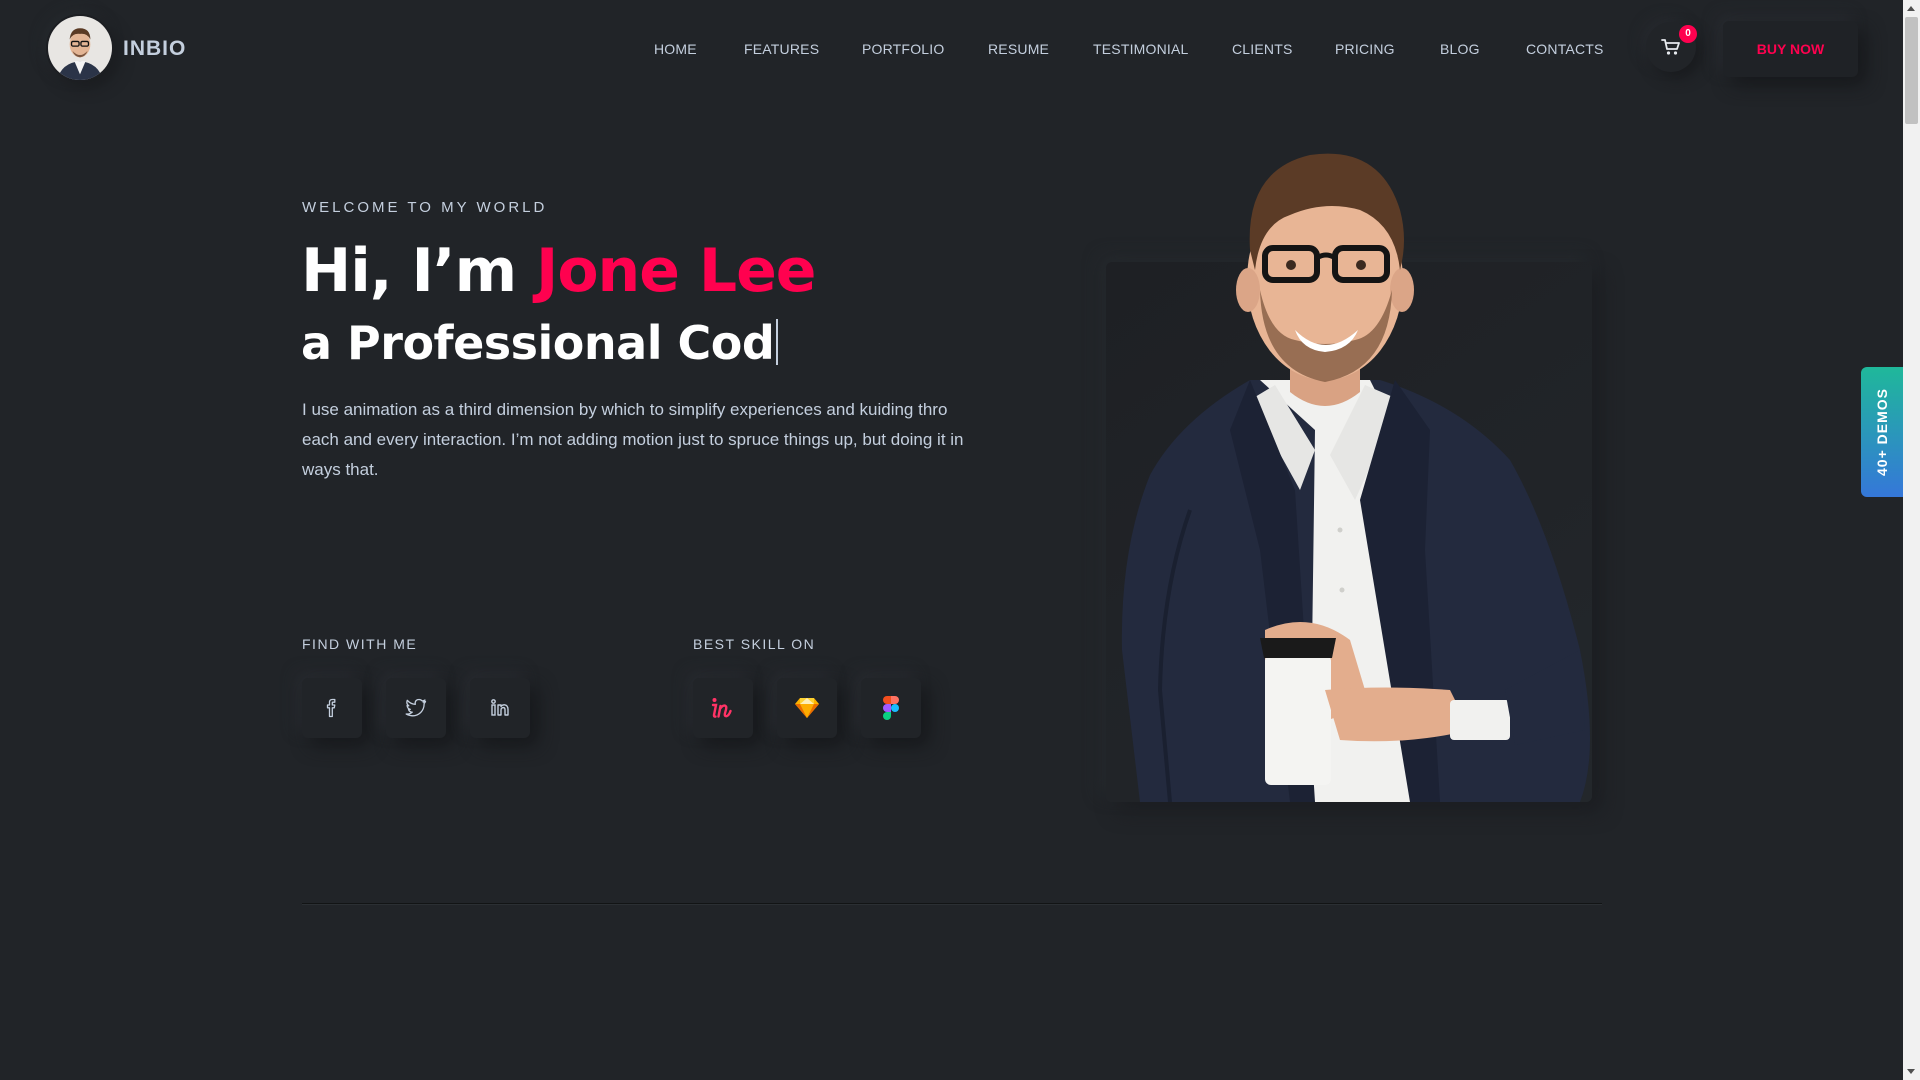 This screenshot has height=1080, width=1920. What do you see at coordinates (1141, 49) in the screenshot?
I see `nav-testimonial: TESTIMONIAL` at bounding box center [1141, 49].